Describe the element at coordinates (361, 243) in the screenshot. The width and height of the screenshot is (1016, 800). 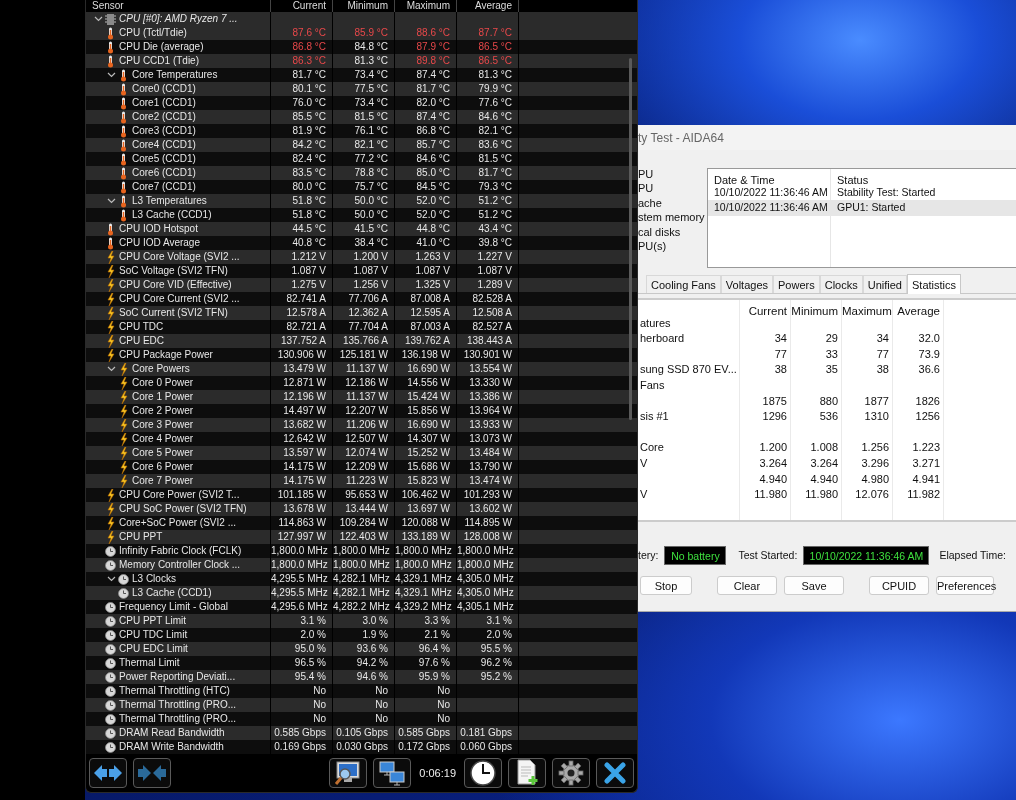
I see `sensor-row: CPU IOD Average 40.8 °C 38.4 °C 41.0 °C 39.8 °C` at that location.